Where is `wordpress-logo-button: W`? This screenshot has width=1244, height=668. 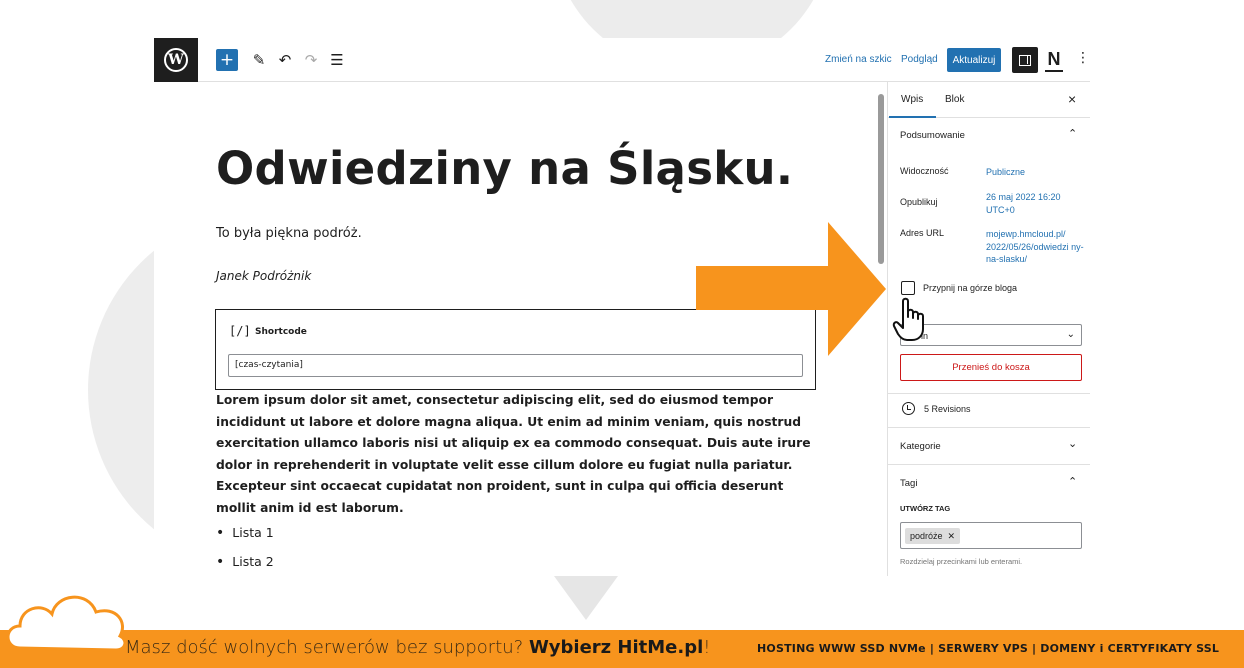 wordpress-logo-button: W is located at coordinates (176, 60).